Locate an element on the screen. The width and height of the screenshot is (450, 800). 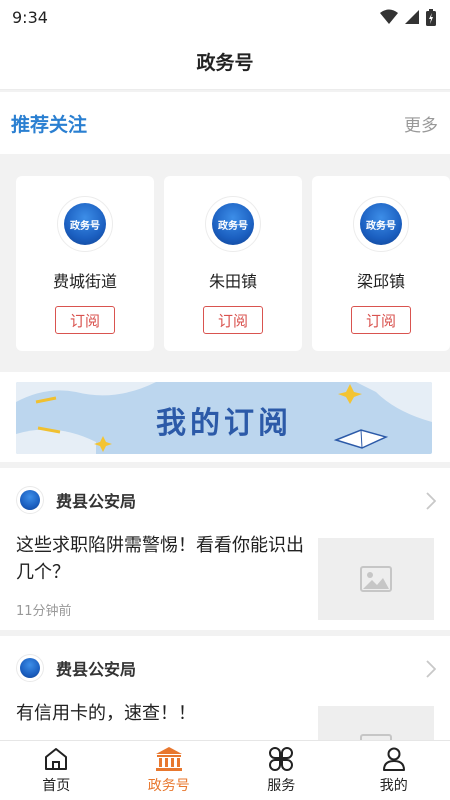
tab-label: 首页 is located at coordinates (56, 786).